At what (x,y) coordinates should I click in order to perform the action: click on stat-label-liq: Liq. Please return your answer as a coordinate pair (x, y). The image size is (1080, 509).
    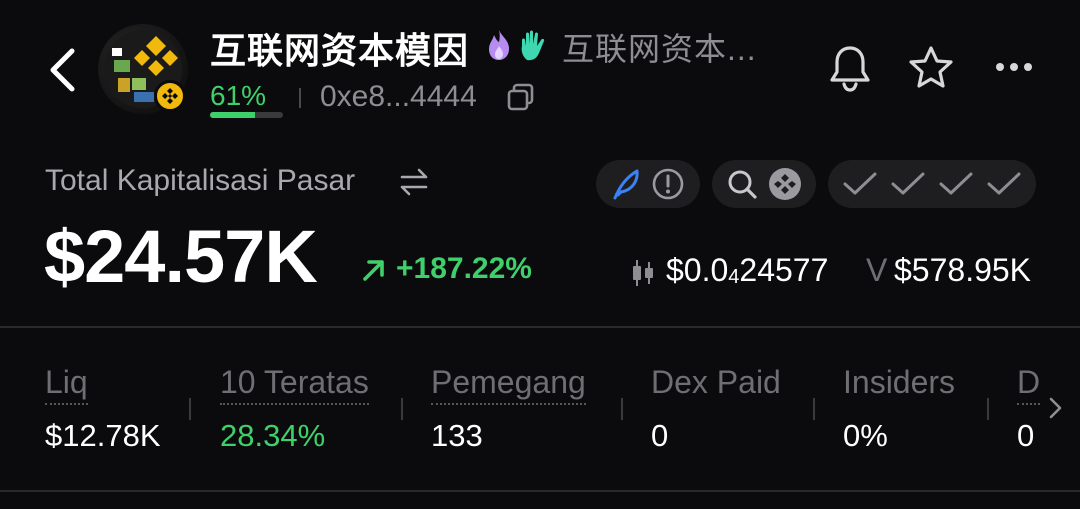
    Looking at the image, I should click on (66, 384).